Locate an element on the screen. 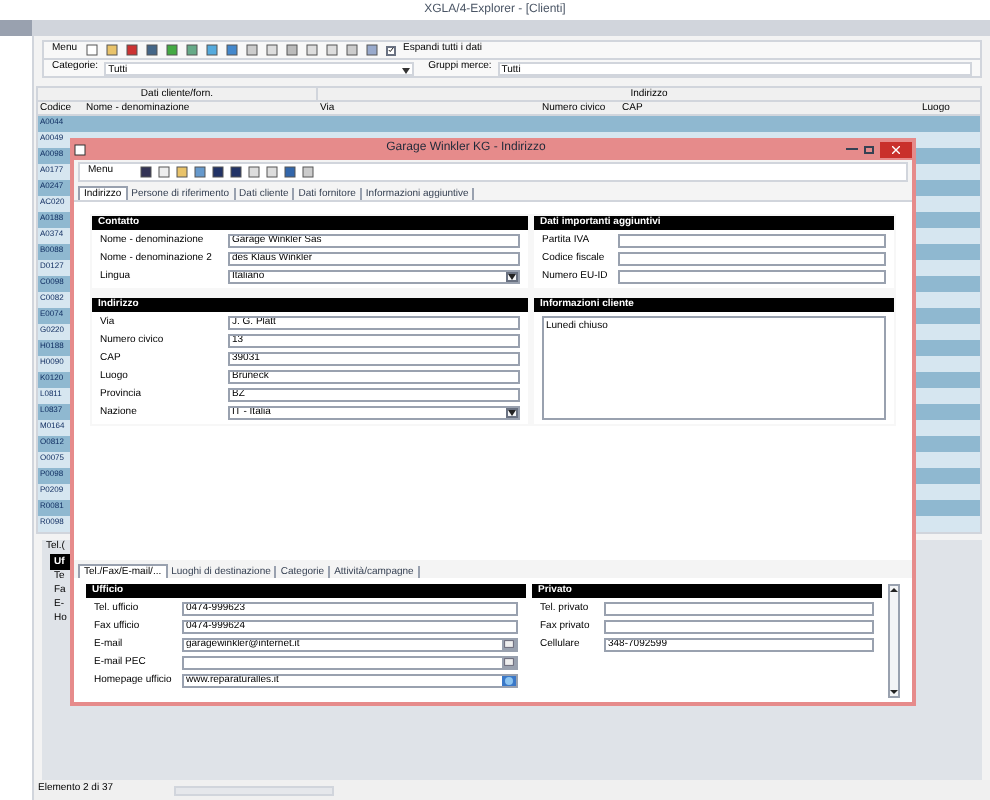  globe-button is located at coordinates (509, 680).